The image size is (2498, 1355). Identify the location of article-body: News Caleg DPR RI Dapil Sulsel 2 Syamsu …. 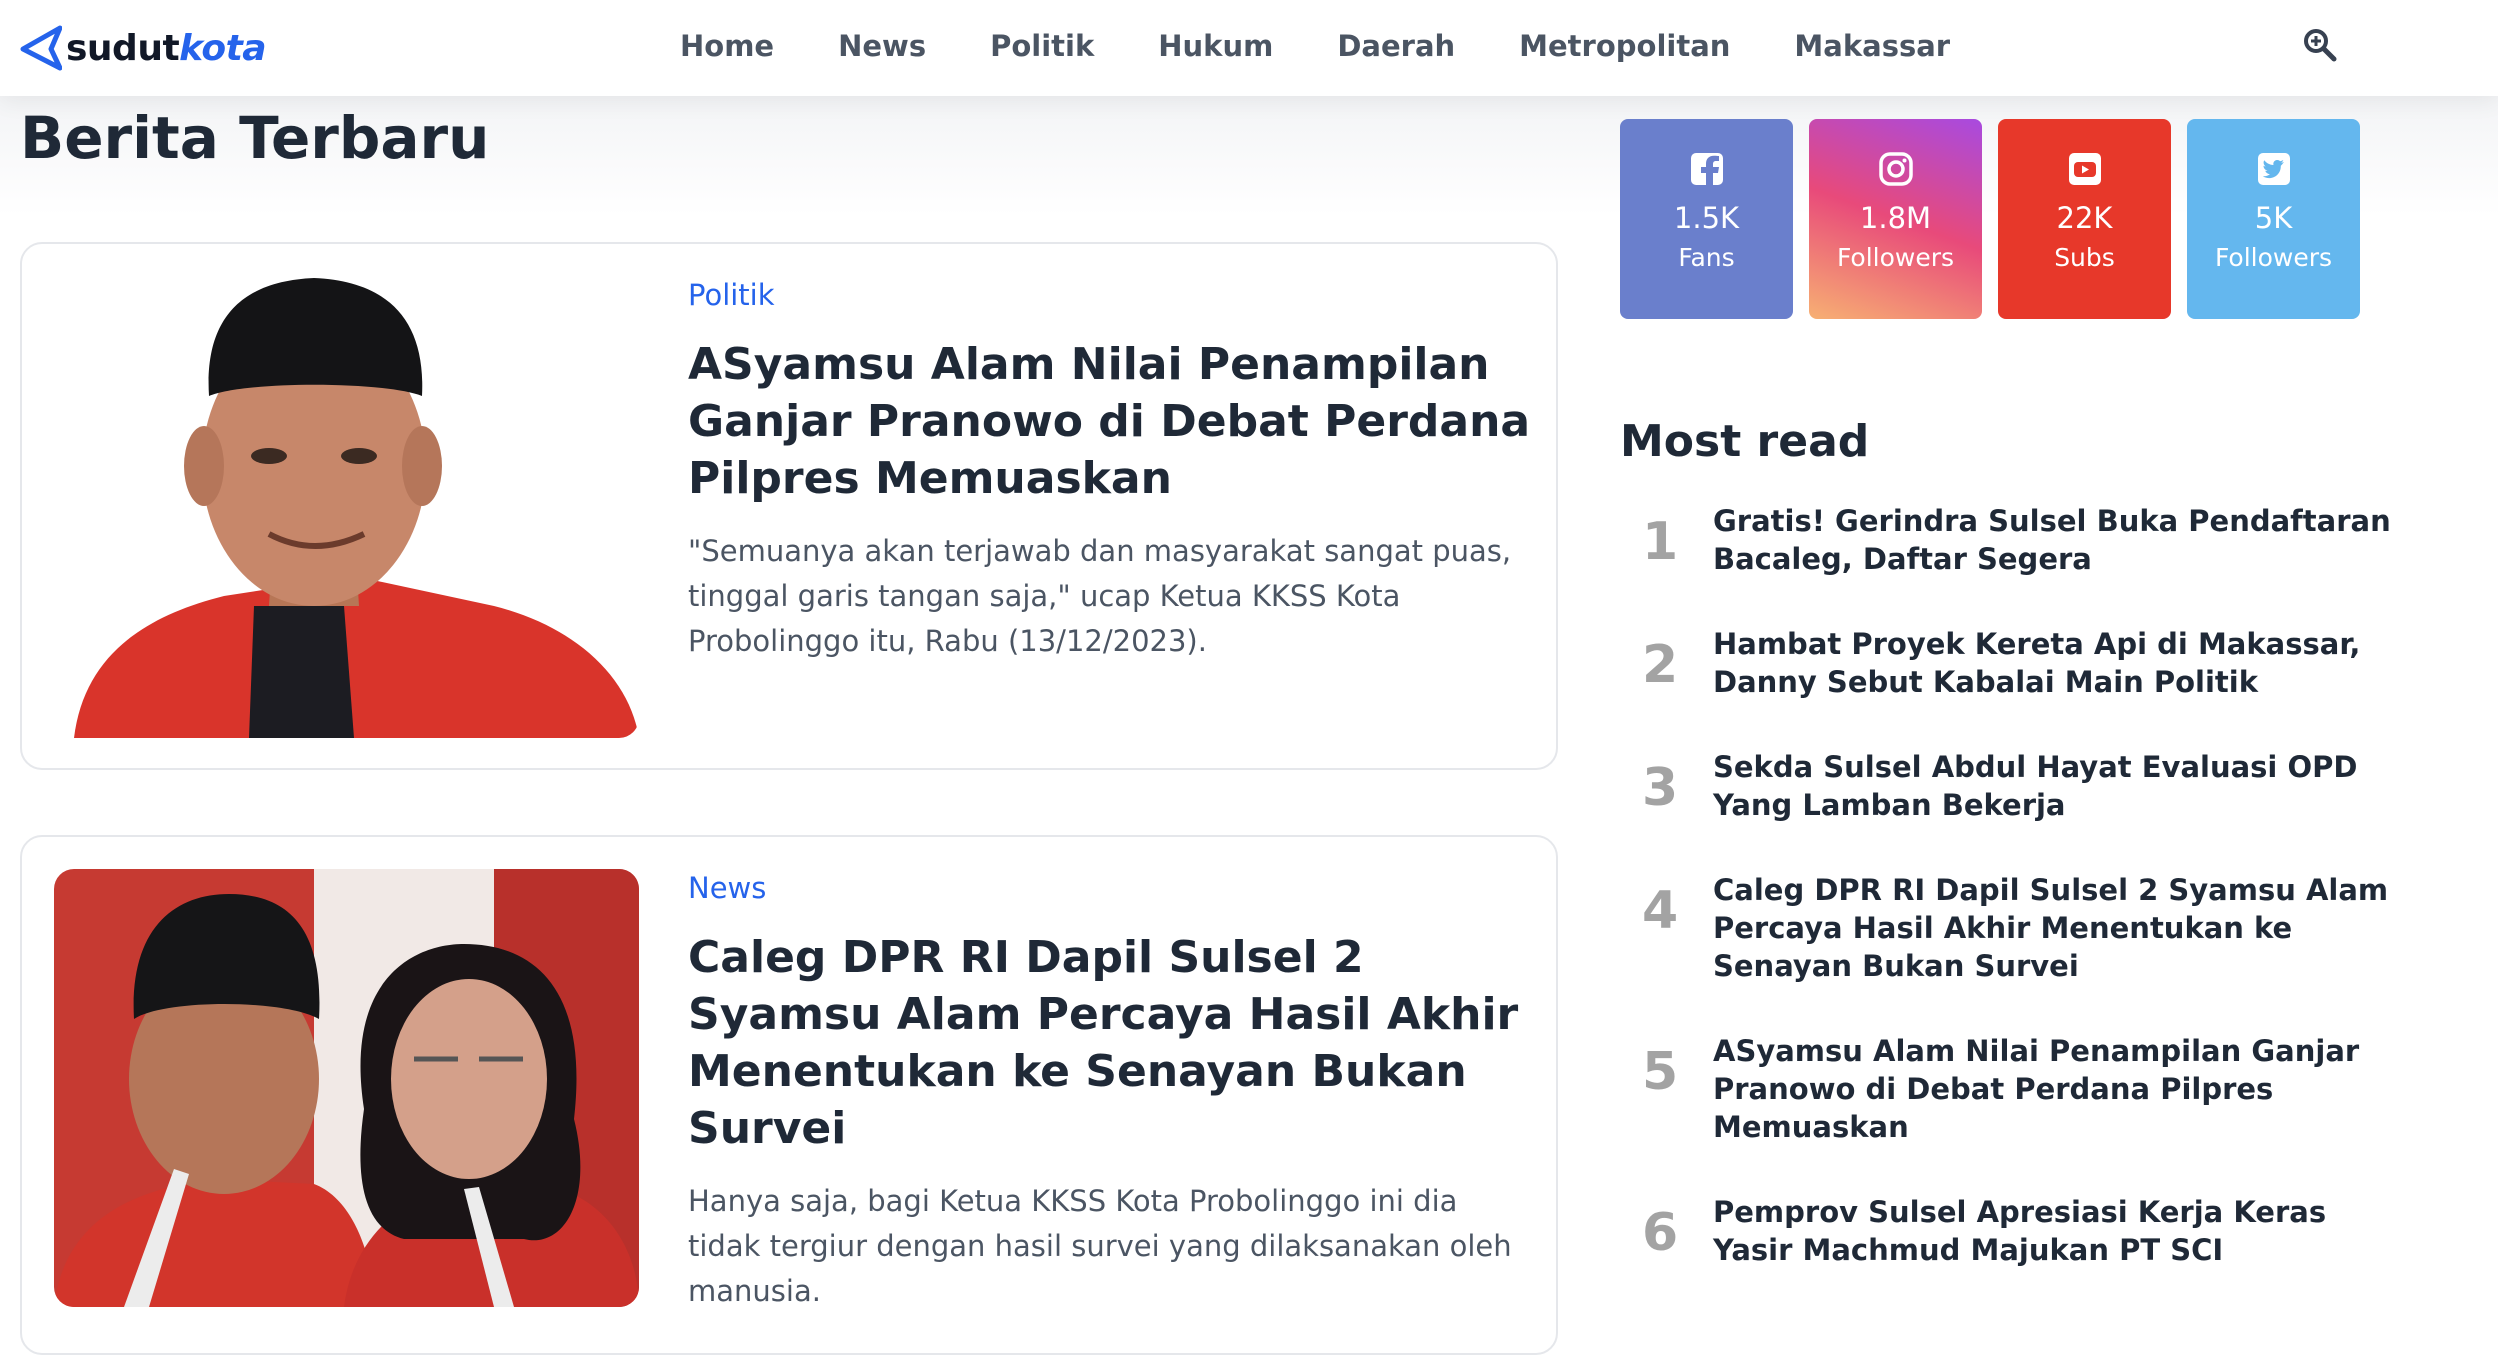
(1111, 1092).